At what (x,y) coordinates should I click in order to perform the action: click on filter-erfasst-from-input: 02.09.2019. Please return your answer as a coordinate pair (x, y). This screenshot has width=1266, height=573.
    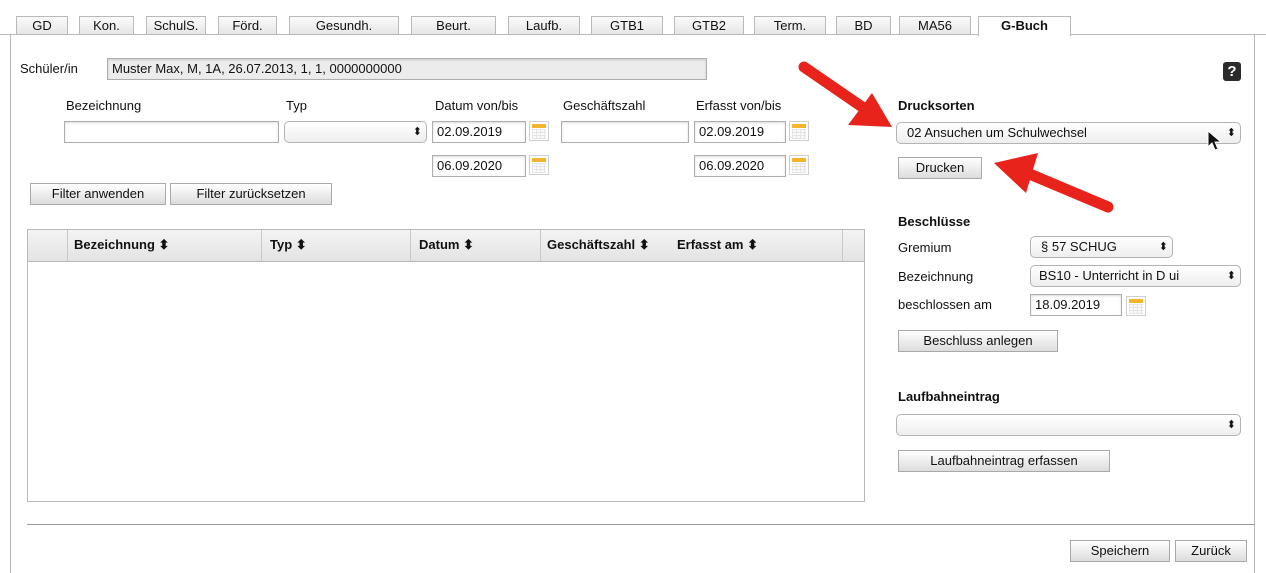
    Looking at the image, I should click on (740, 132).